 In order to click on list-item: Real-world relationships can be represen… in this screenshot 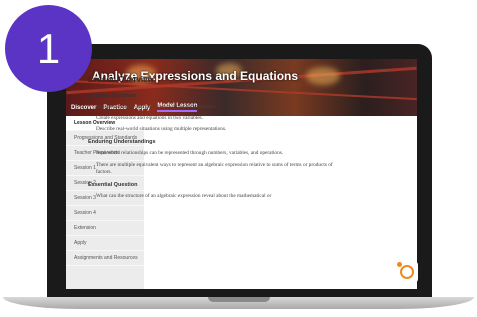, I will do `click(214, 153)`.